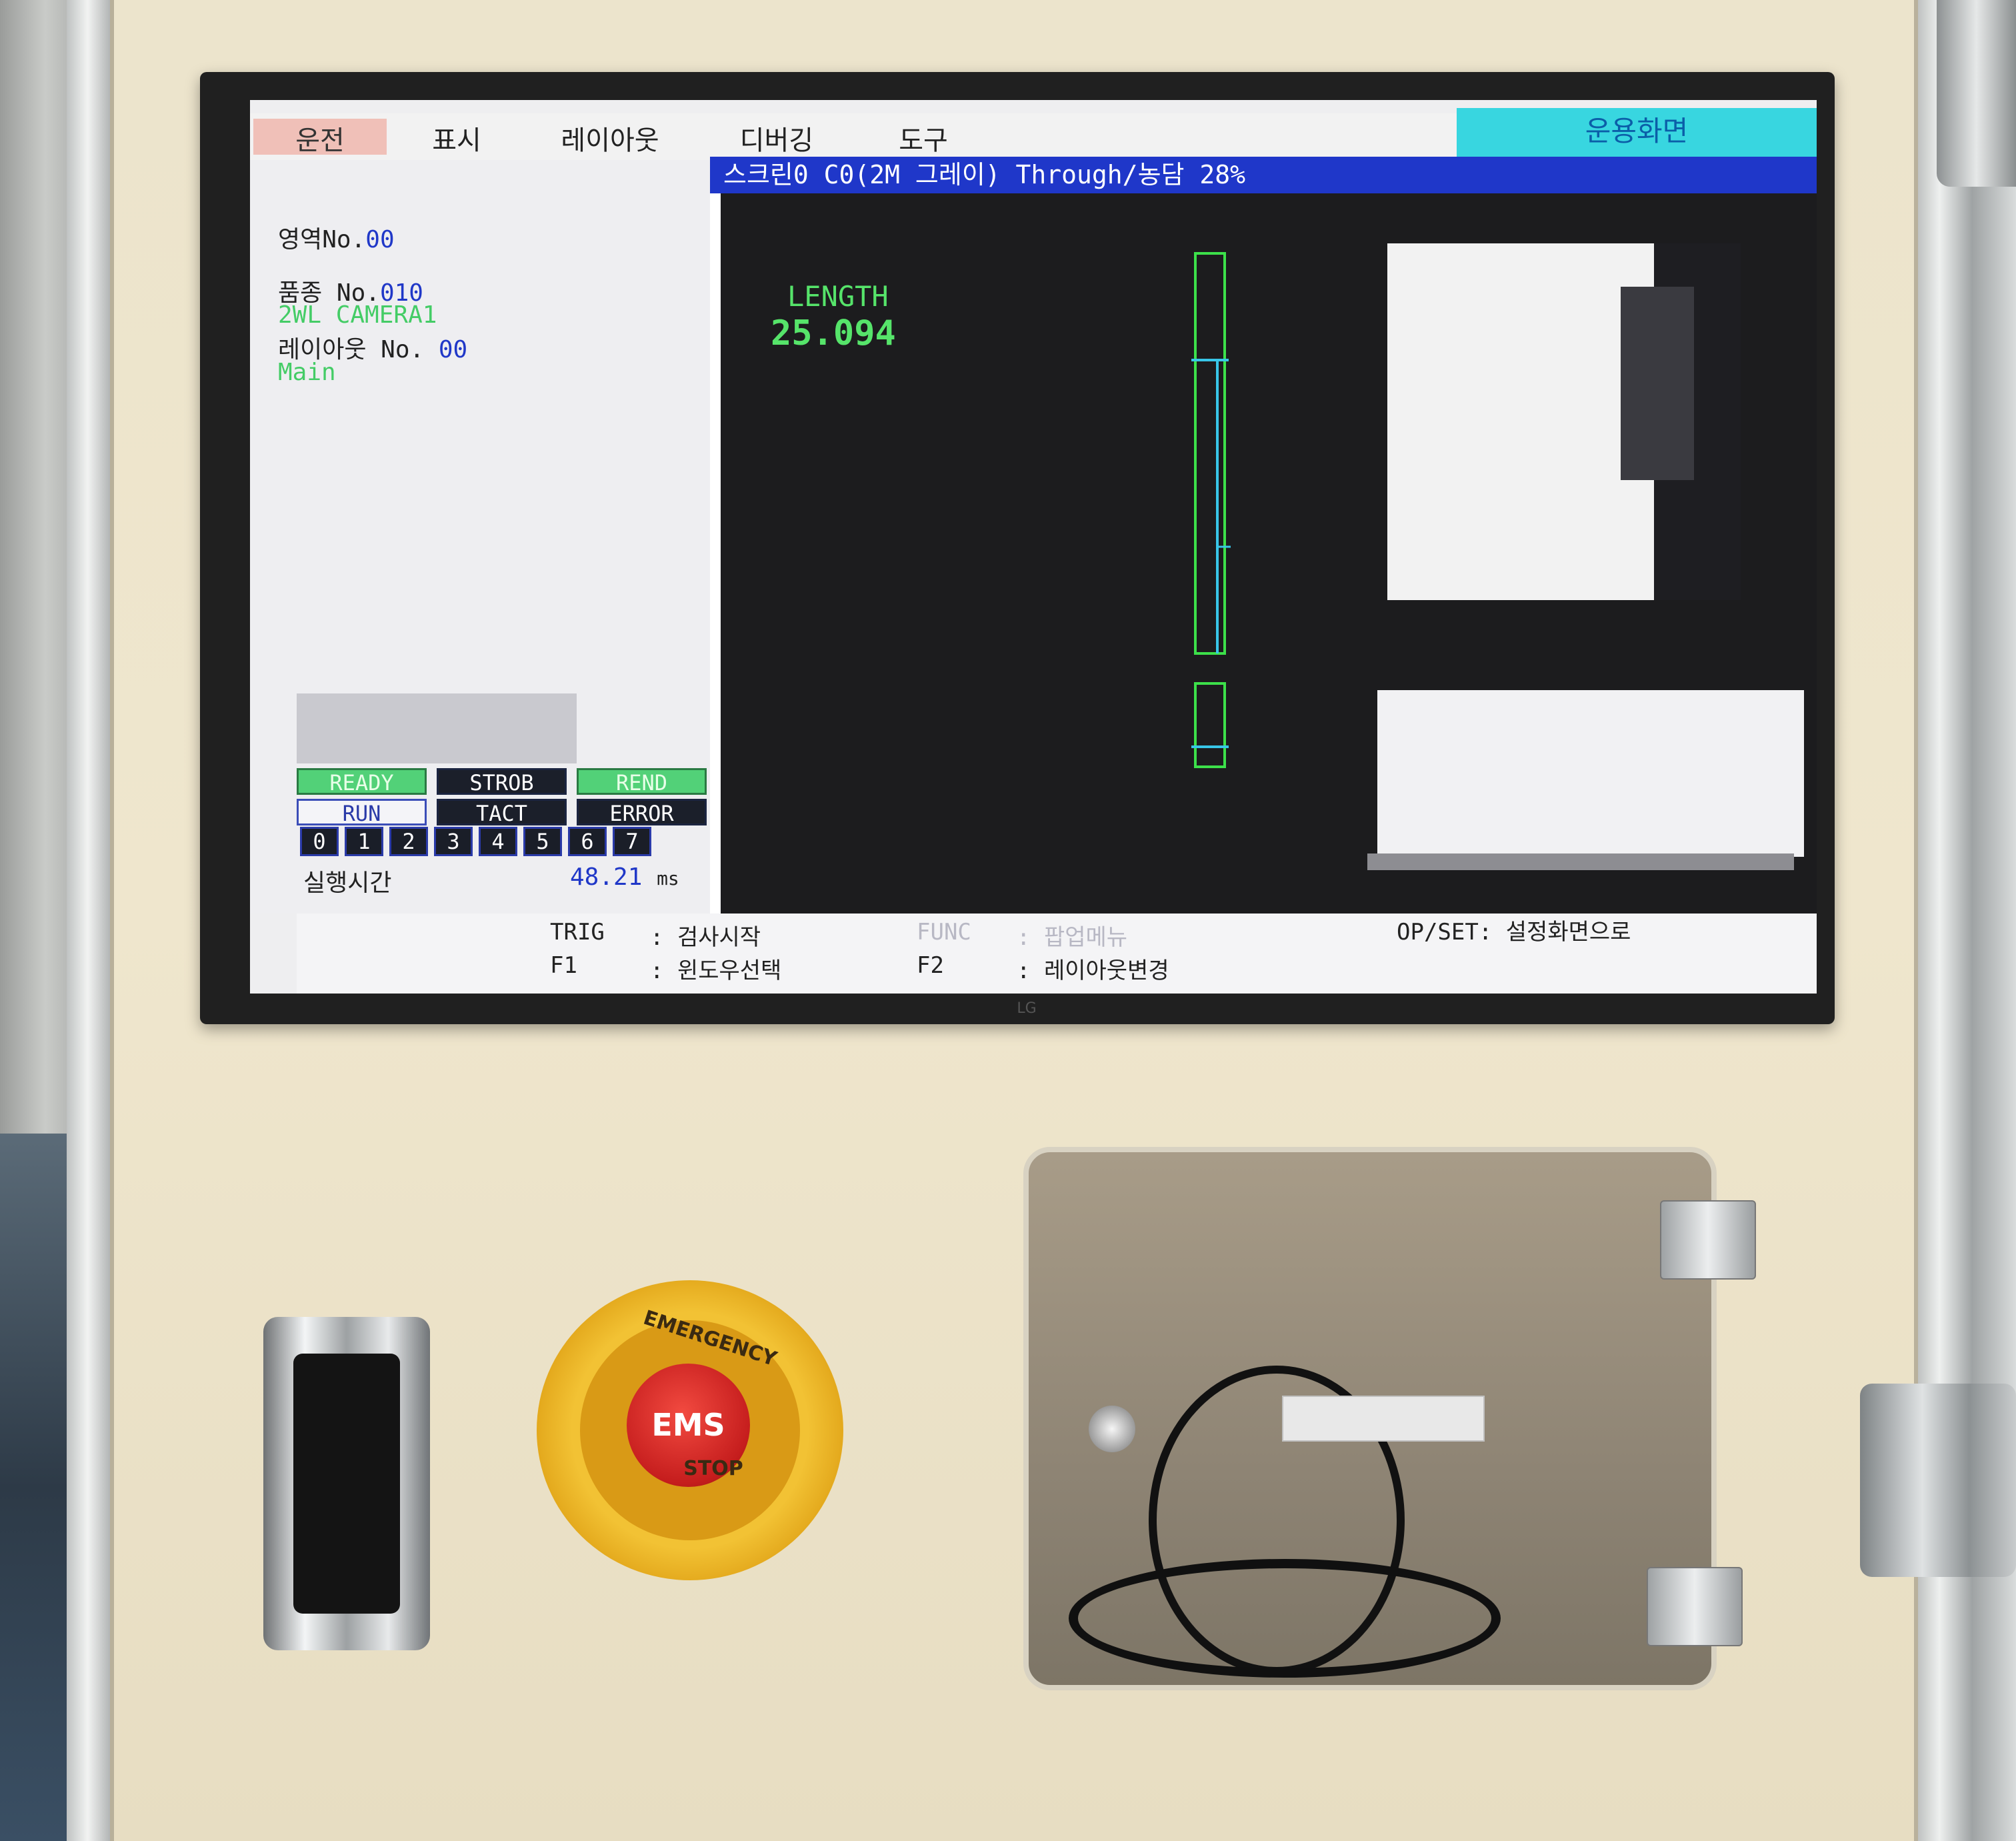  I want to click on exec-time-unit: ms, so click(668, 878).